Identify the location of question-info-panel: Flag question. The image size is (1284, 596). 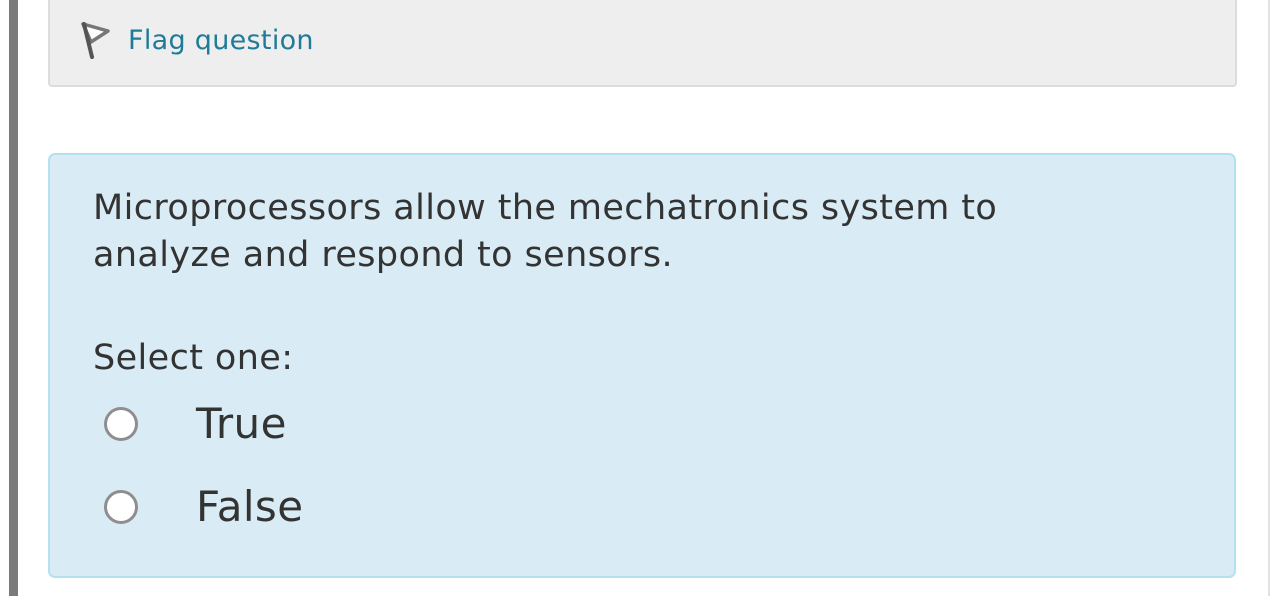
(642, 43).